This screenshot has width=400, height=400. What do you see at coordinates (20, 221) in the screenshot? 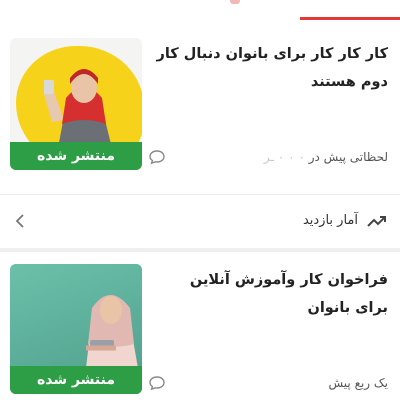
I see `chevron-left-icon` at bounding box center [20, 221].